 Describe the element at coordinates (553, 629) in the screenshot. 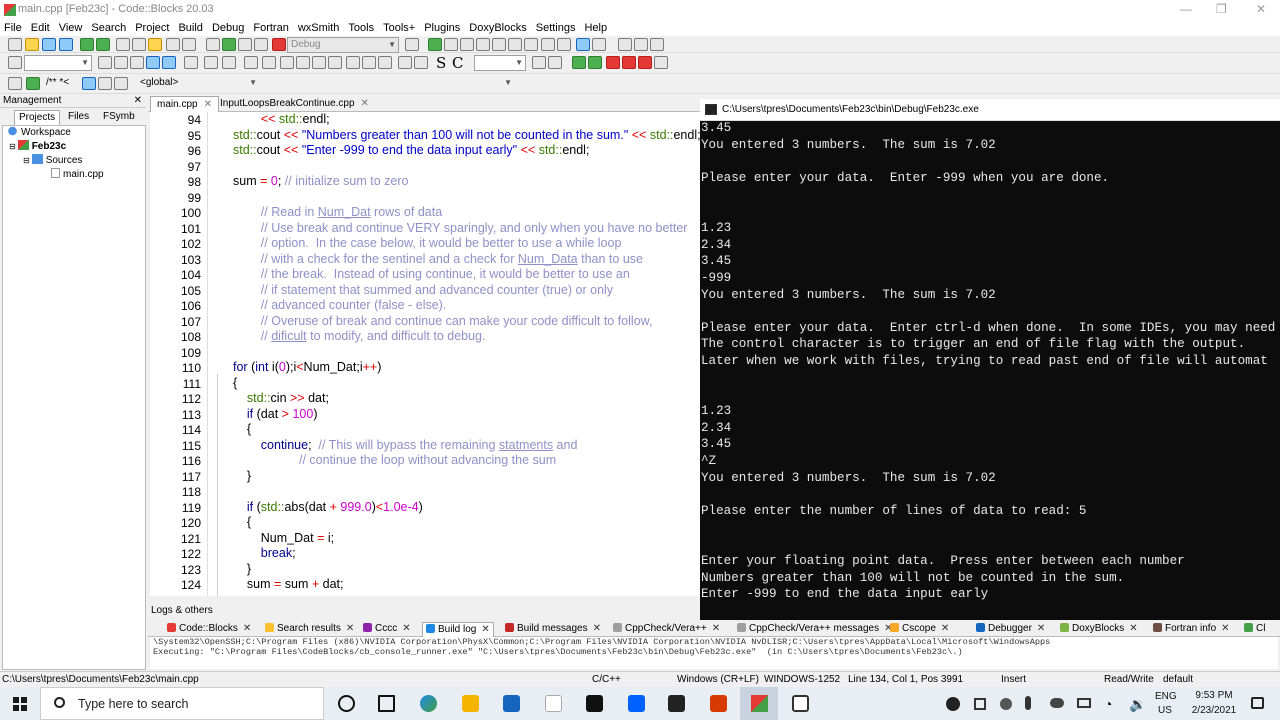

I see `log-tab-build-messages: Build messages ✕` at that location.